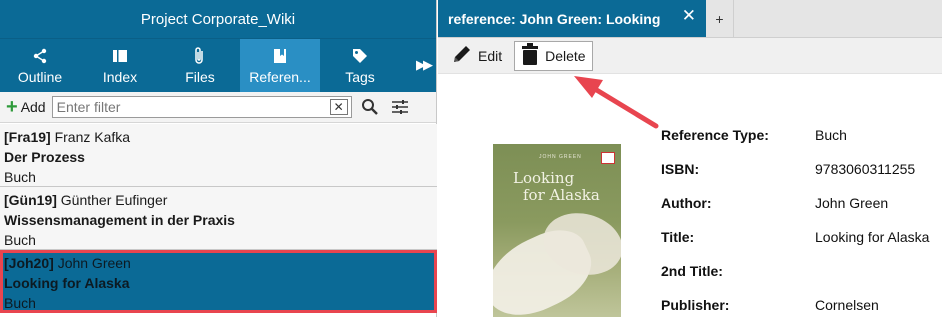 The image size is (942, 317). I want to click on reference-key: [Fra19], so click(27, 137).